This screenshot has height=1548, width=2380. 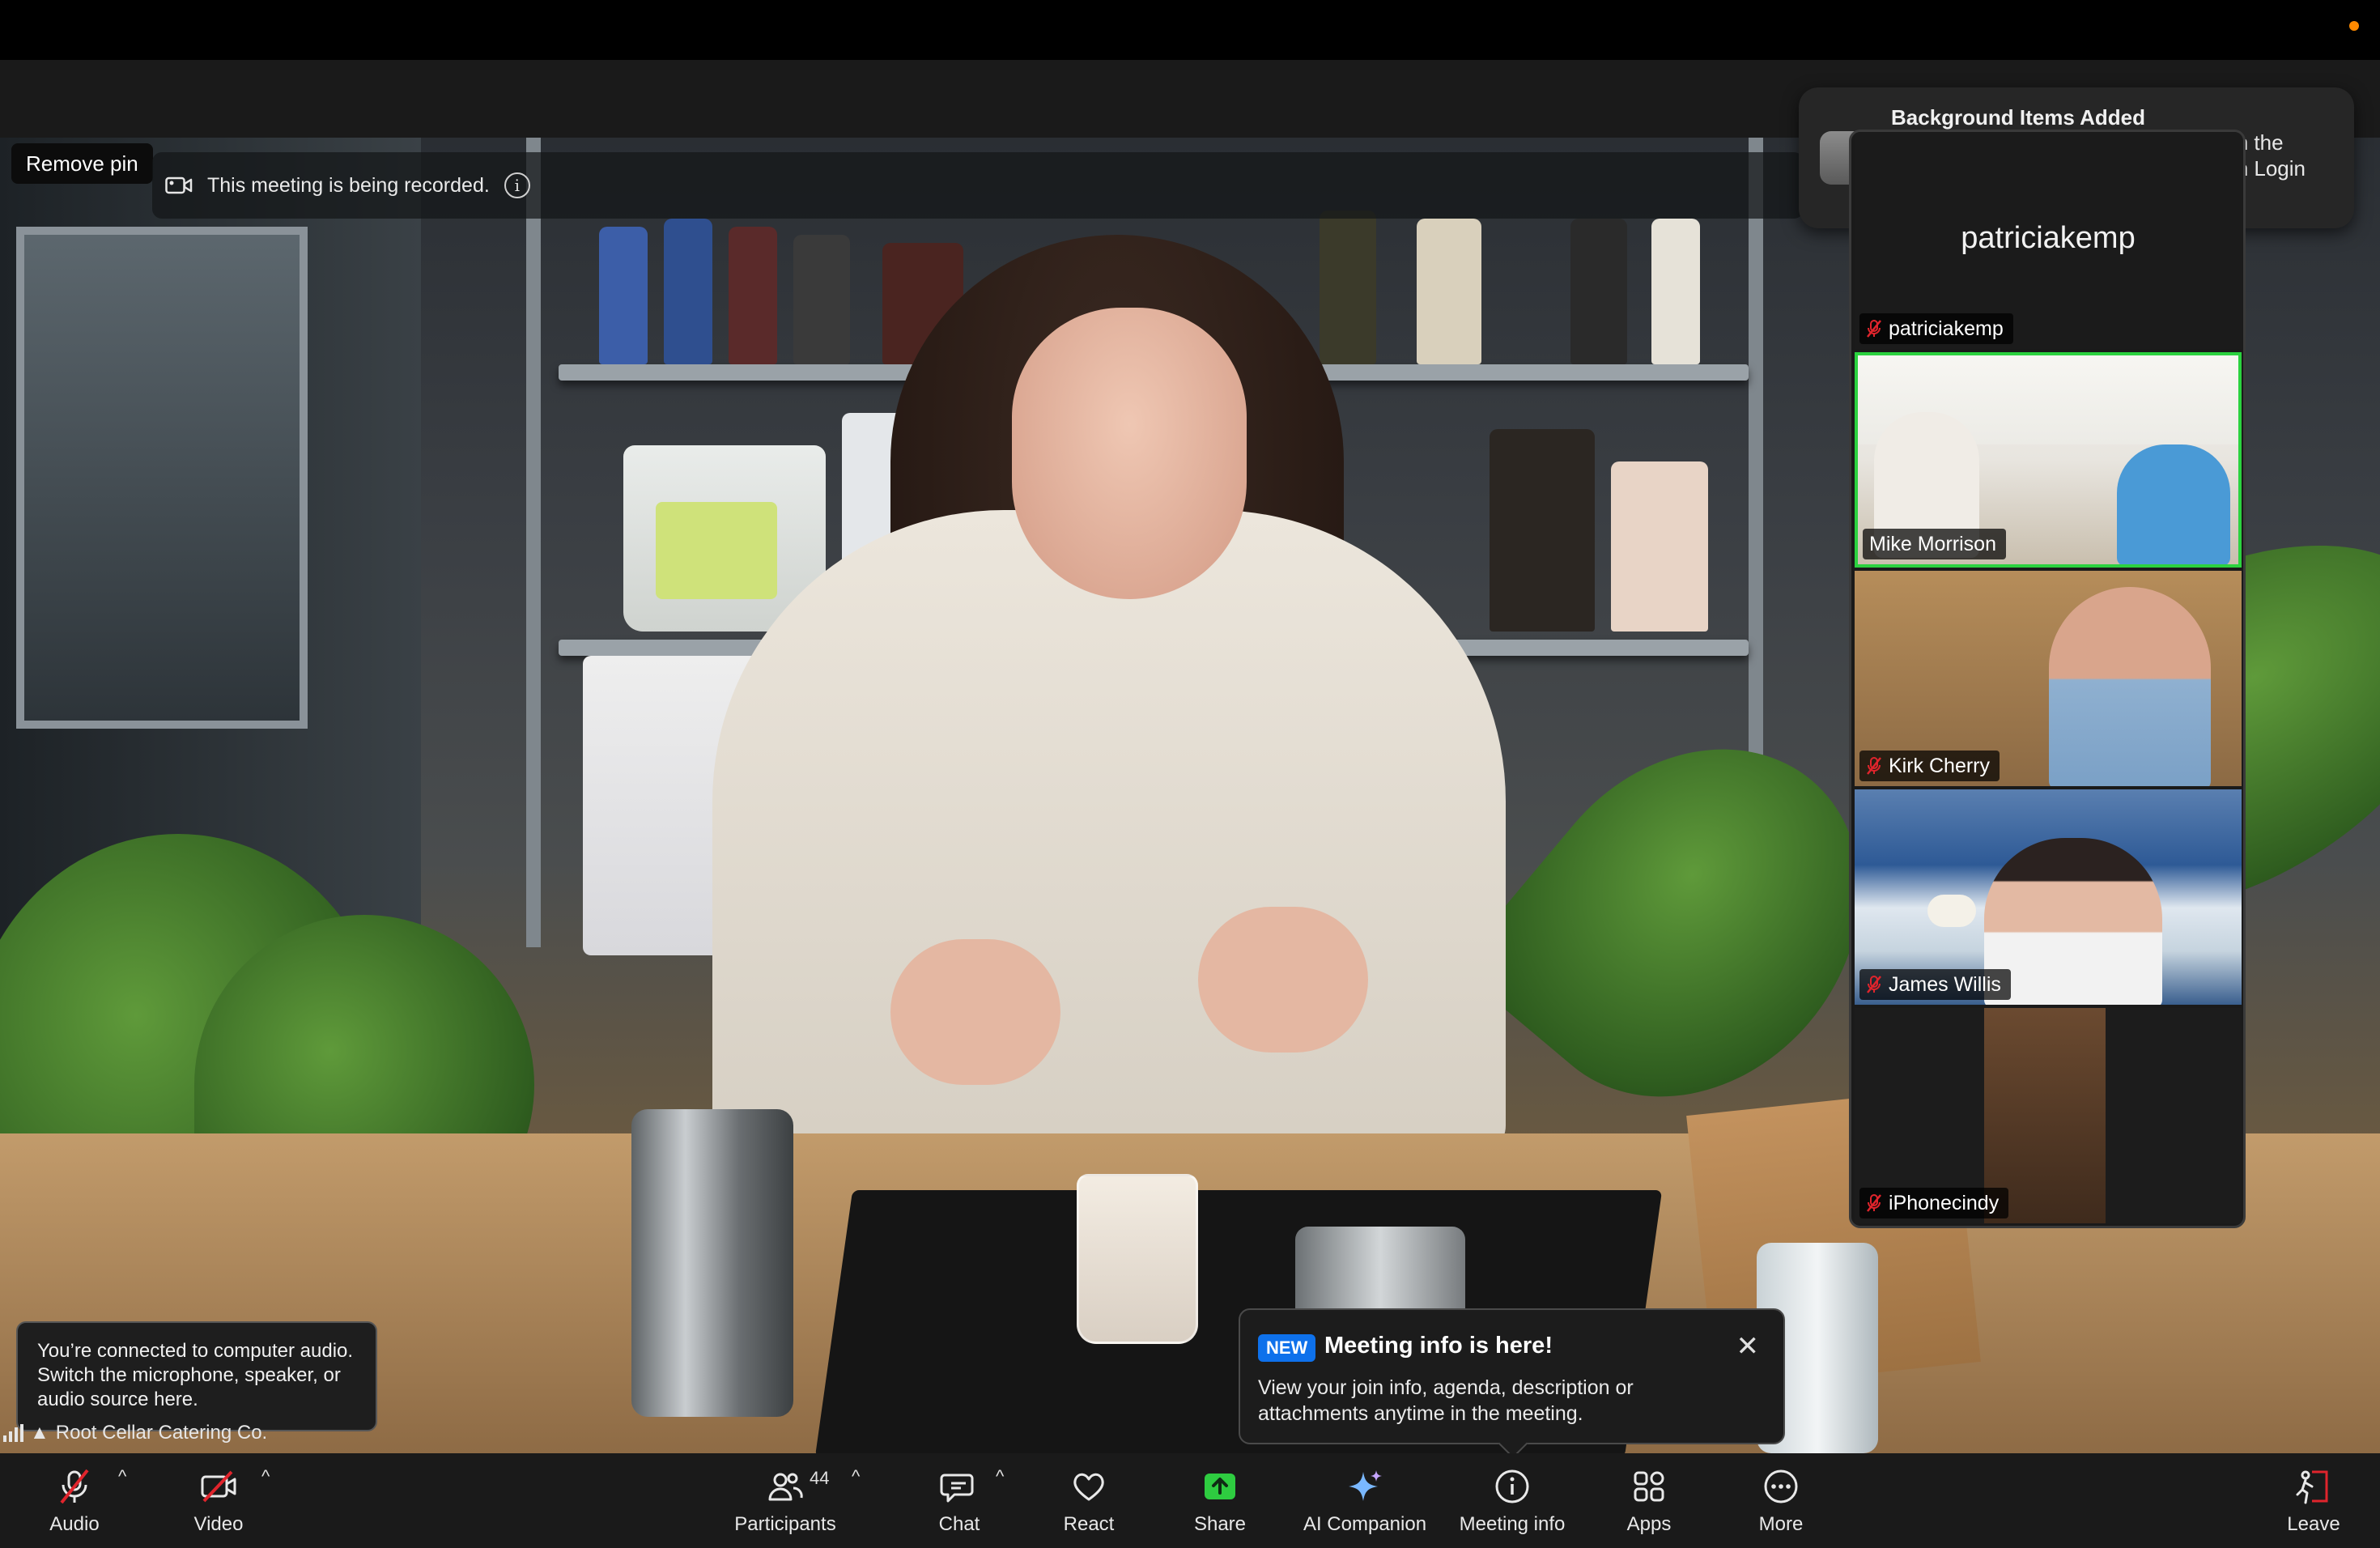 What do you see at coordinates (2048, 460) in the screenshot?
I see `participant-tile-mike-morrison: Mike Morrison` at bounding box center [2048, 460].